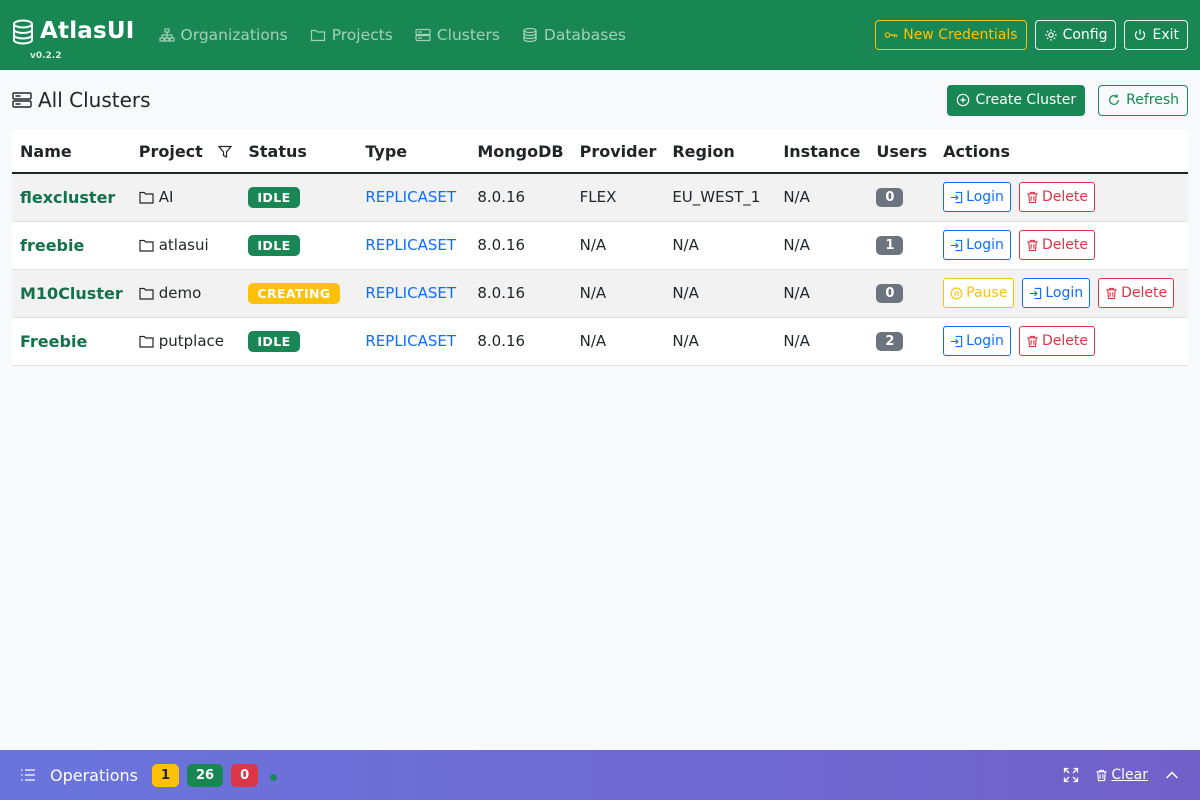  I want to click on header-project: Project, so click(185, 152).